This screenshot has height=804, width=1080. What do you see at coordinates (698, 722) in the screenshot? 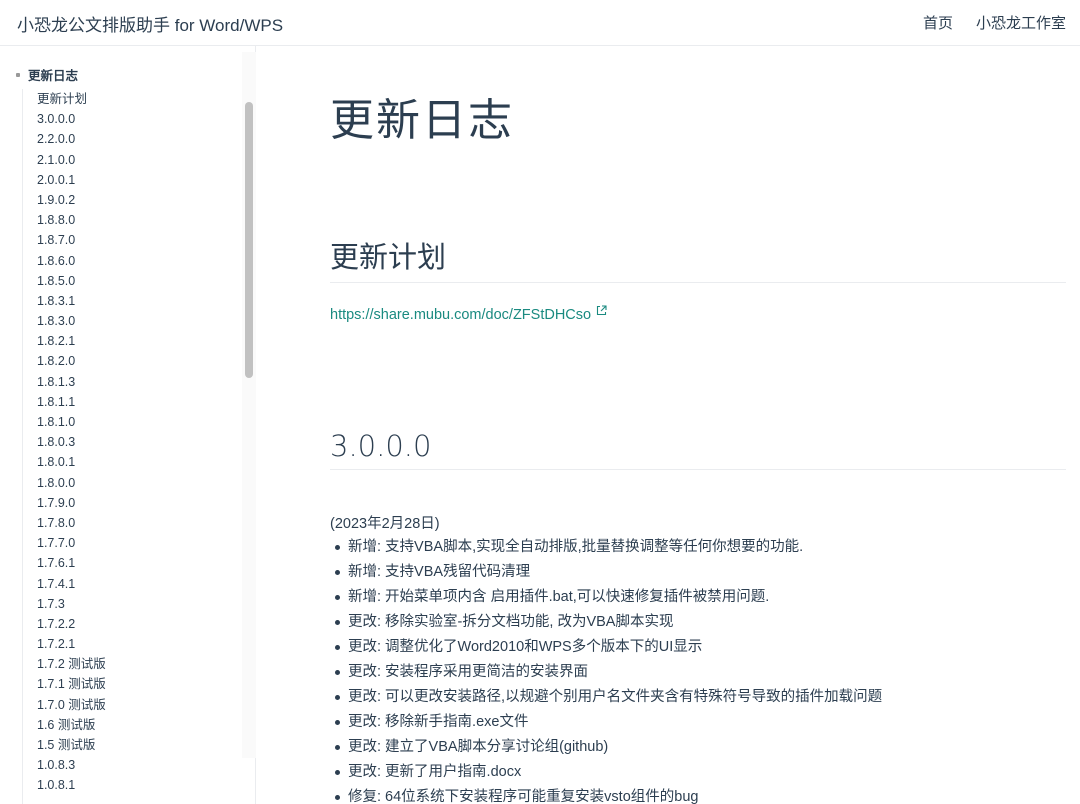
I see `change-item: 更改: 移除新手指南.exe文件` at bounding box center [698, 722].